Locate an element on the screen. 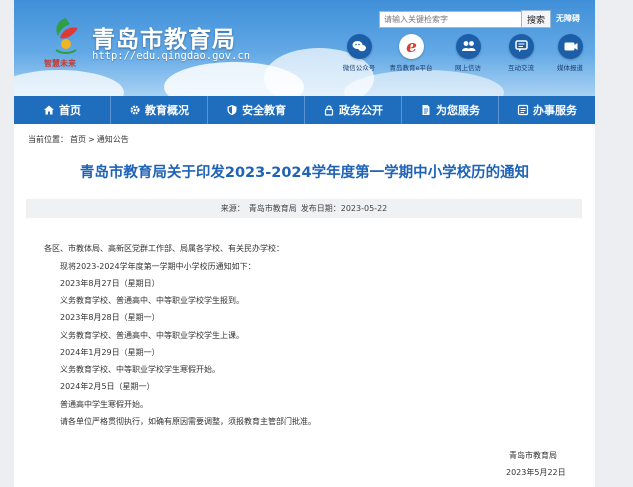  nav-item-label: 为您服务 is located at coordinates (458, 110).